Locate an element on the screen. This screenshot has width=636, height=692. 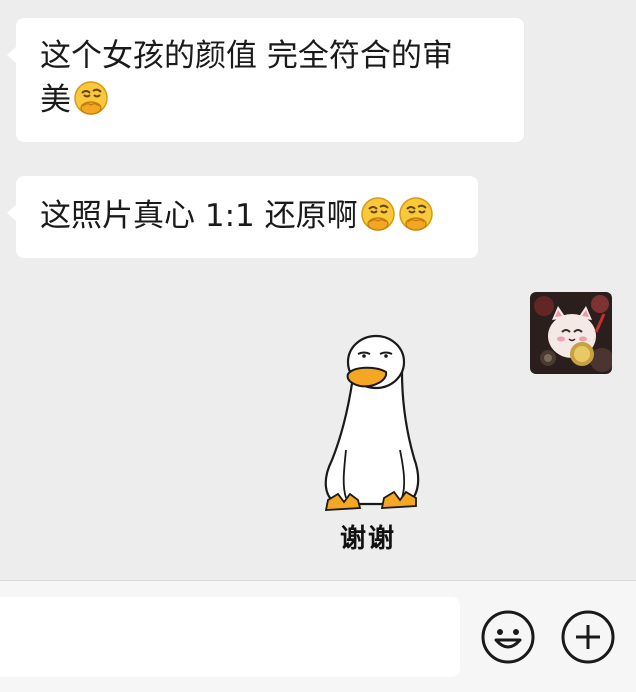
plus-circle-icon is located at coordinates (588, 637).